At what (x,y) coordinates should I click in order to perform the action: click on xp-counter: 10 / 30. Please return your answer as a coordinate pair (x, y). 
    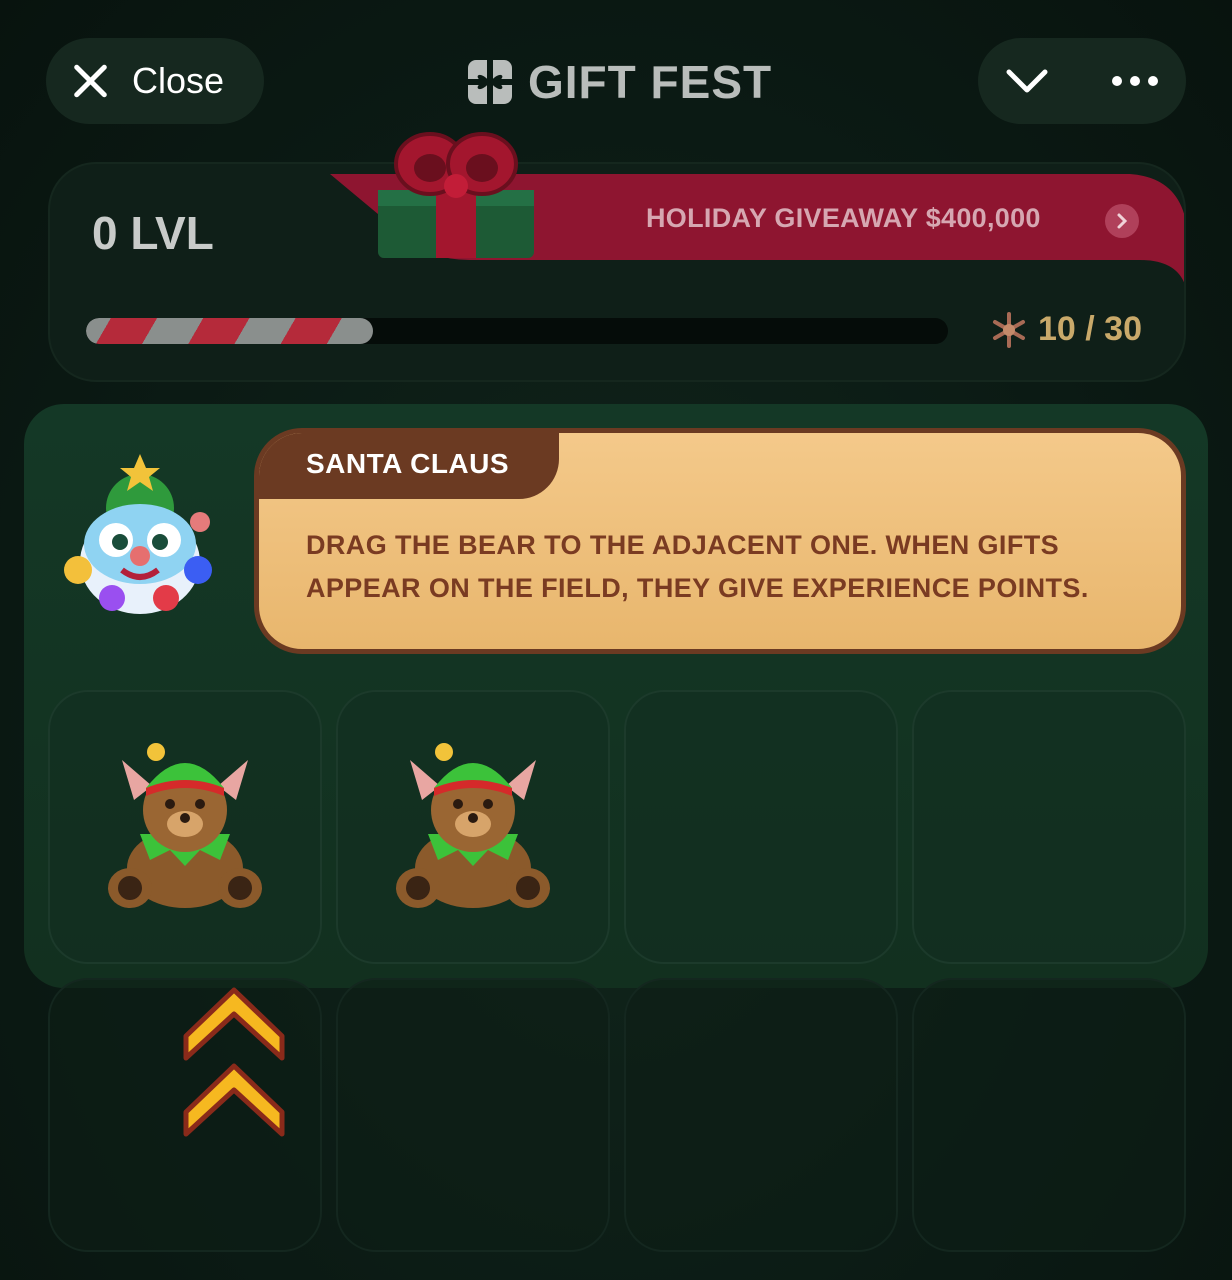
    Looking at the image, I should click on (1066, 329).